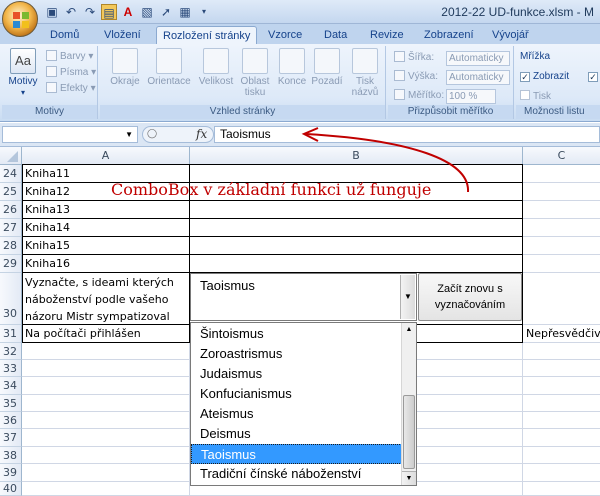  Describe the element at coordinates (356, 156) in the screenshot. I see `column-header-b: B` at that location.